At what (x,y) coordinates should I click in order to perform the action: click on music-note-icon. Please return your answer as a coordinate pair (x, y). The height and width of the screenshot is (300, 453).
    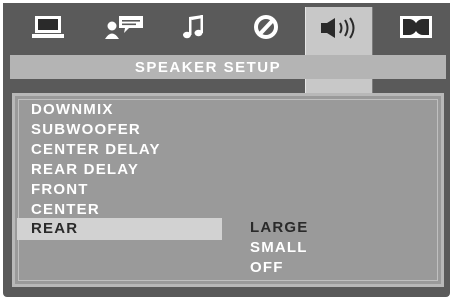
    Looking at the image, I should click on (194, 27).